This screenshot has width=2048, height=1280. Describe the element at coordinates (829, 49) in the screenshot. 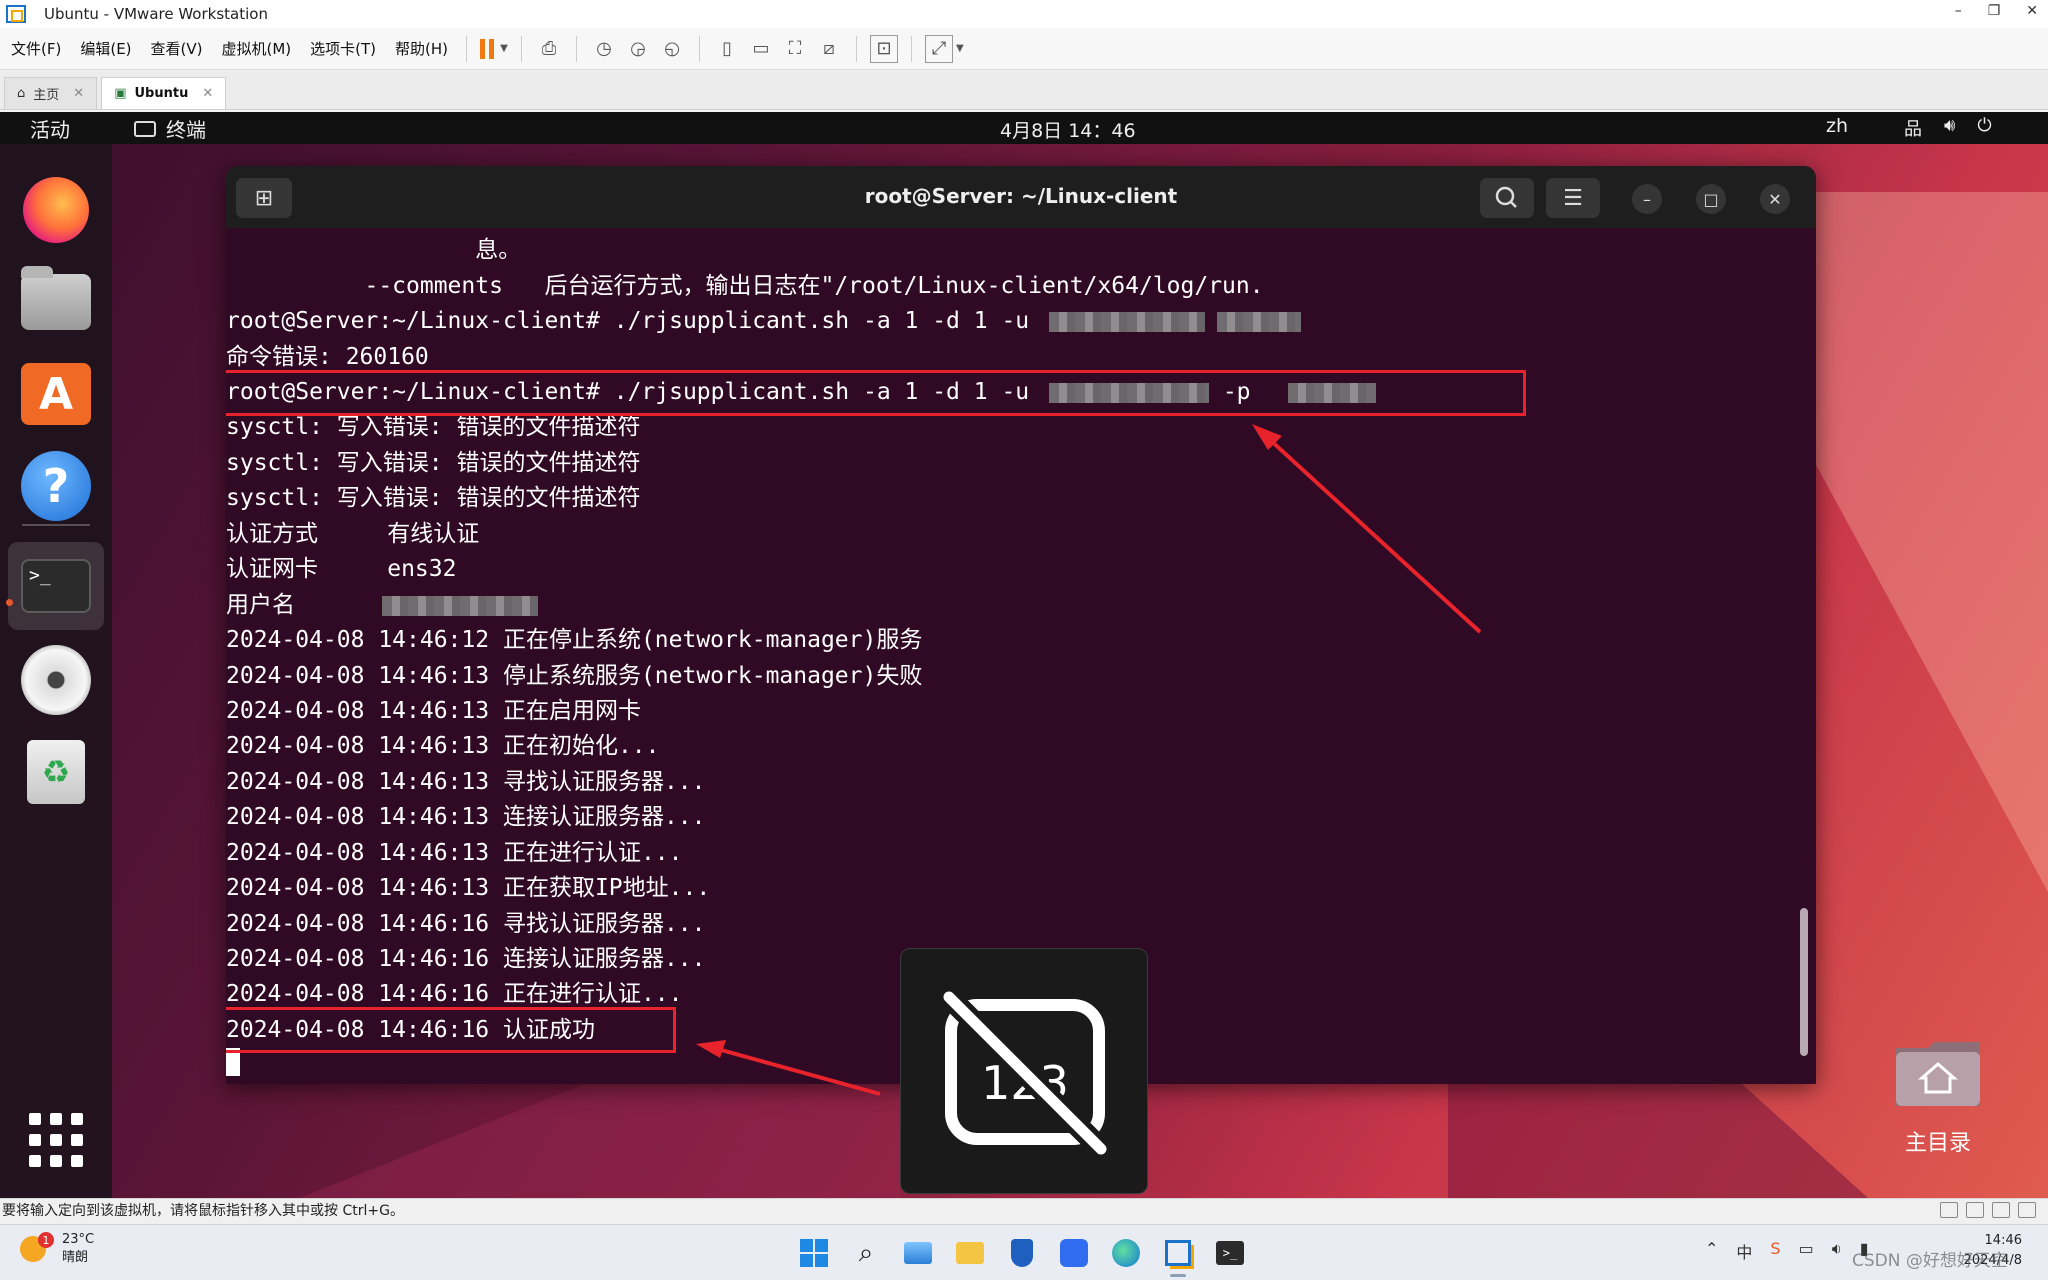

I see `unity-icon: ⧄` at that location.